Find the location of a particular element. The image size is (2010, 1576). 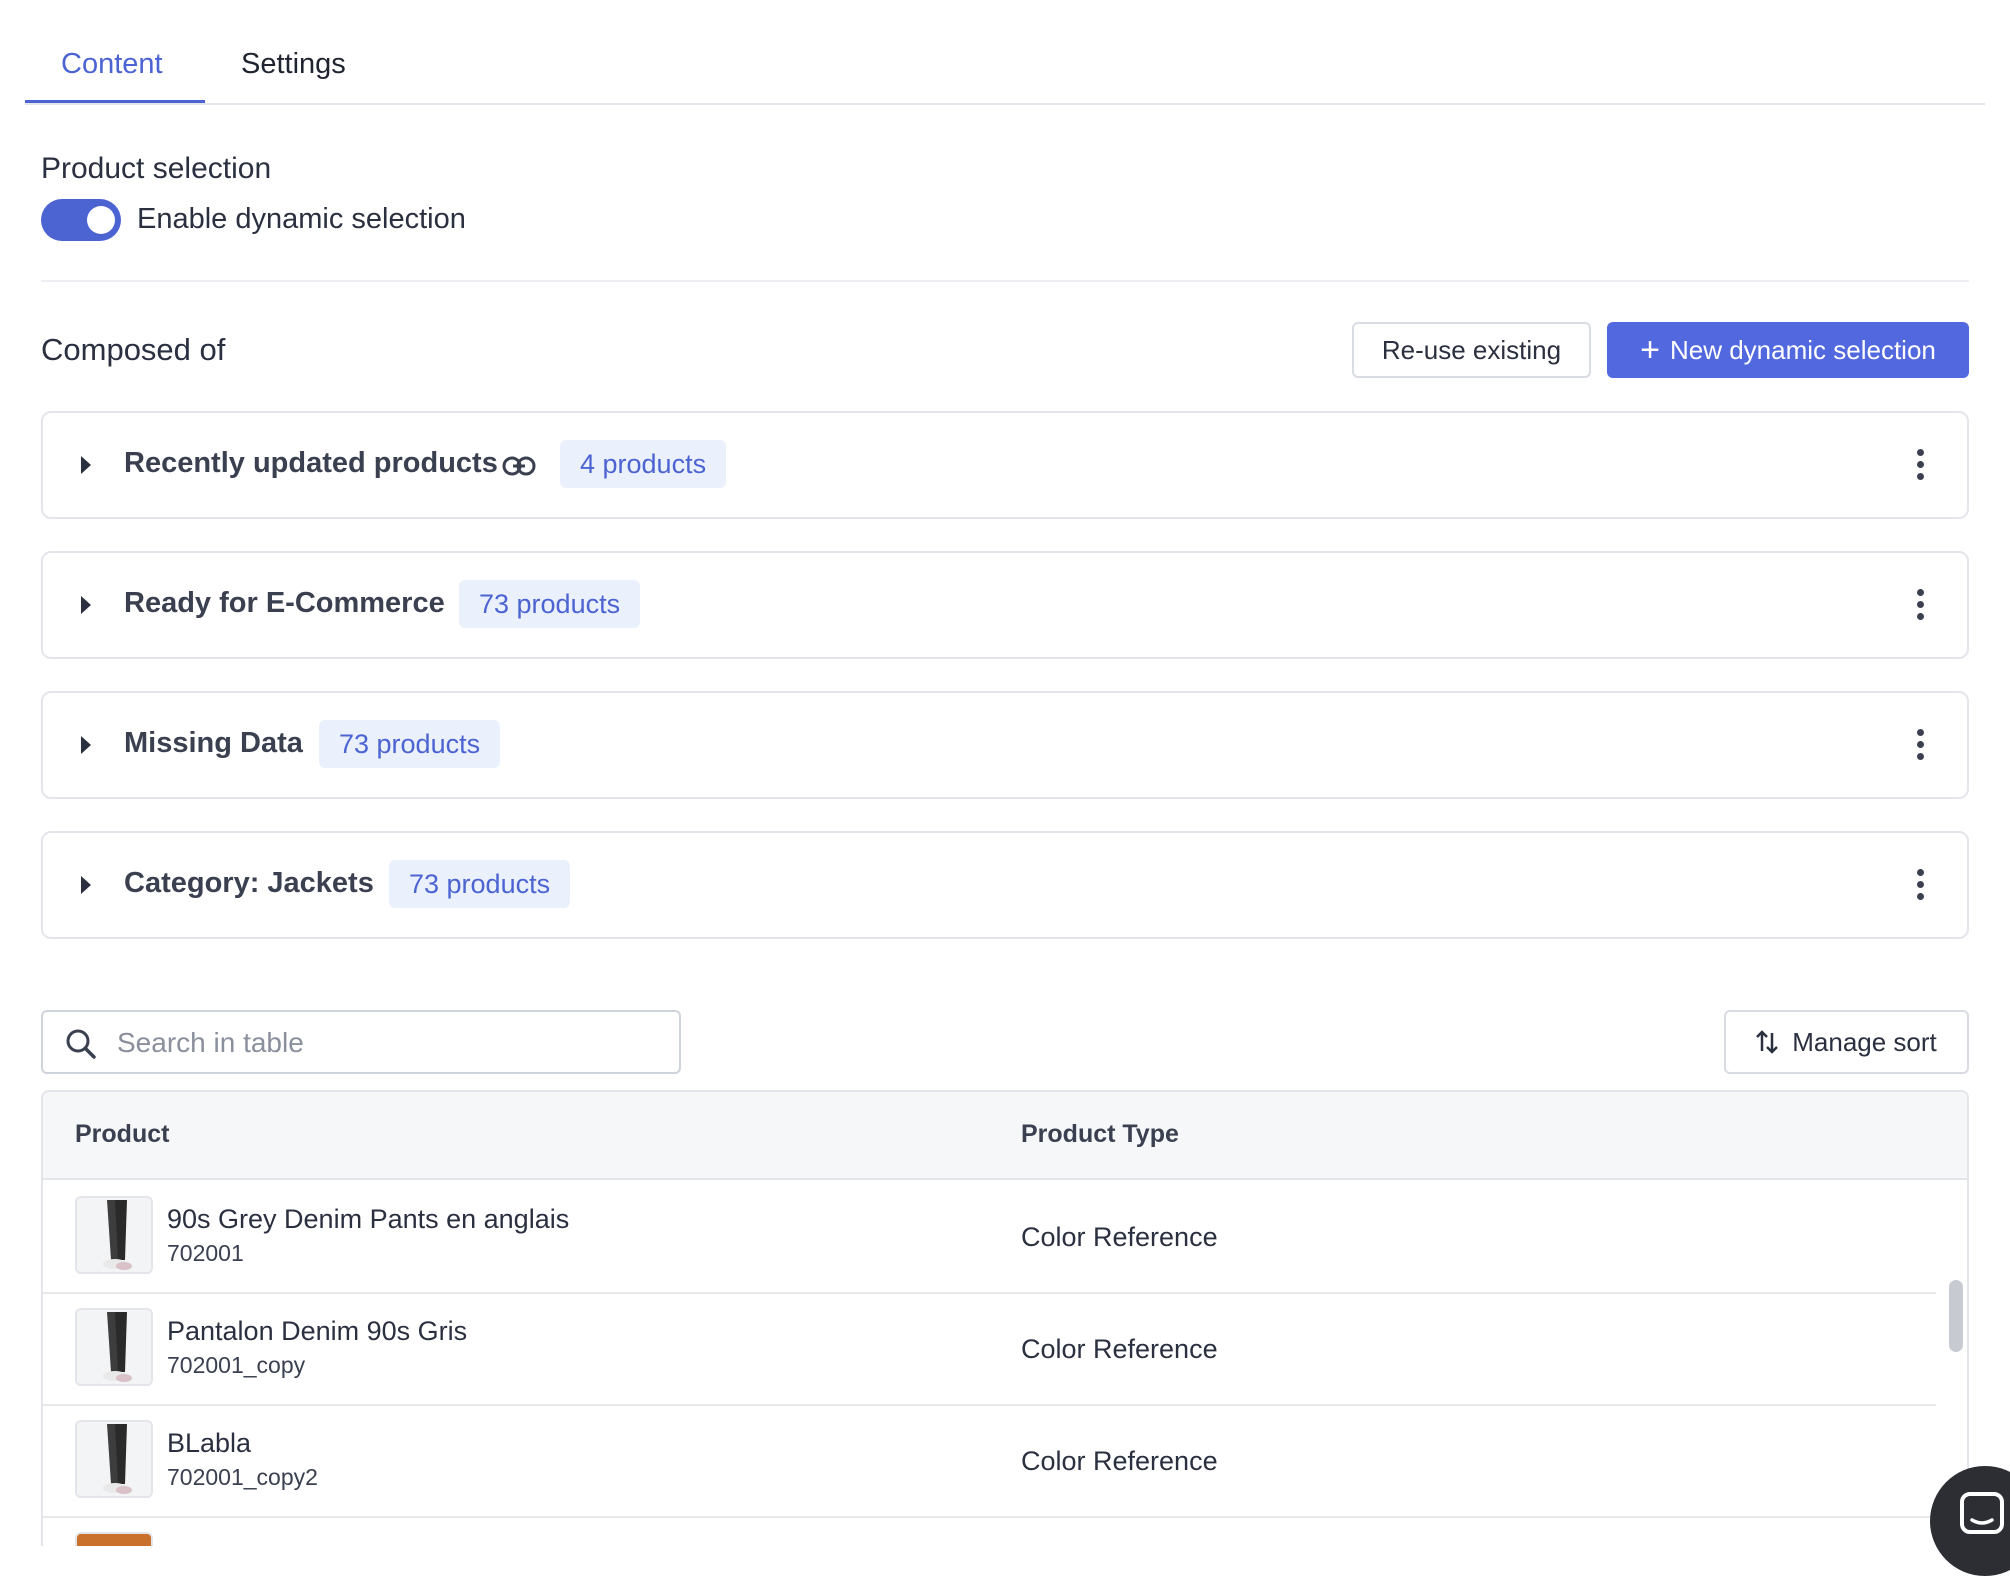

reuse-existing-button: Re-use existing is located at coordinates (1471, 350).